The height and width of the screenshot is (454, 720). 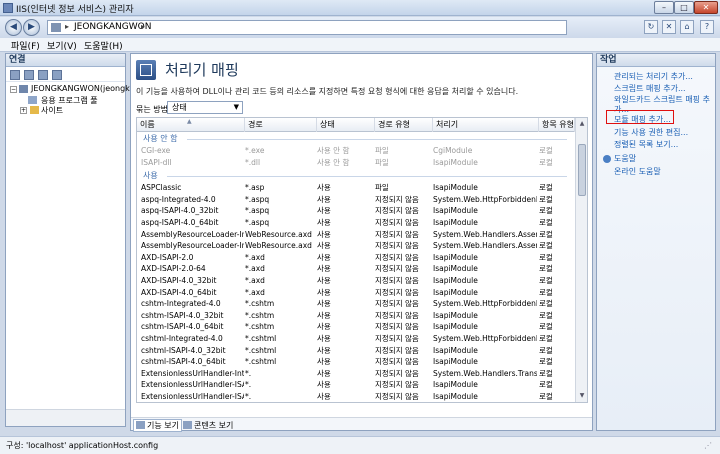 I want to click on tab-content-view: 콘텐츠 보기, so click(x=208, y=425).